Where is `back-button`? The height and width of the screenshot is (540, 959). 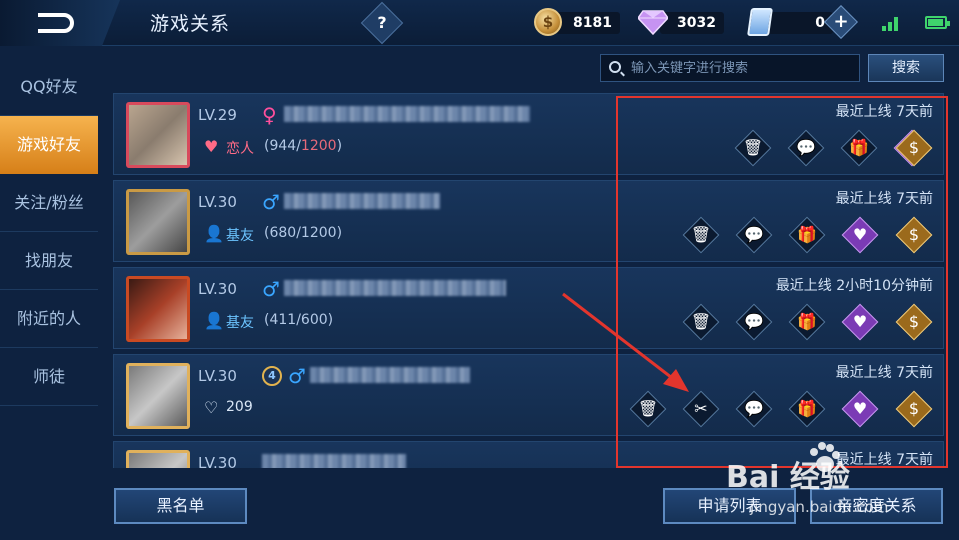
back-button is located at coordinates (60, 23).